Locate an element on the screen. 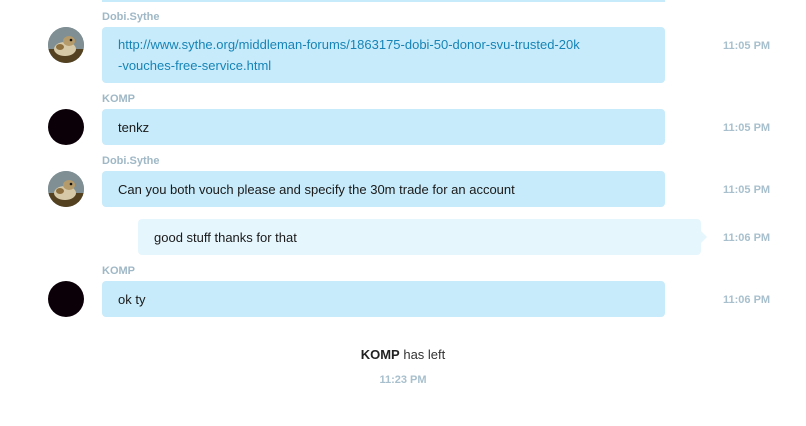 This screenshot has width=806, height=426. system-event-action: has left is located at coordinates (424, 354).